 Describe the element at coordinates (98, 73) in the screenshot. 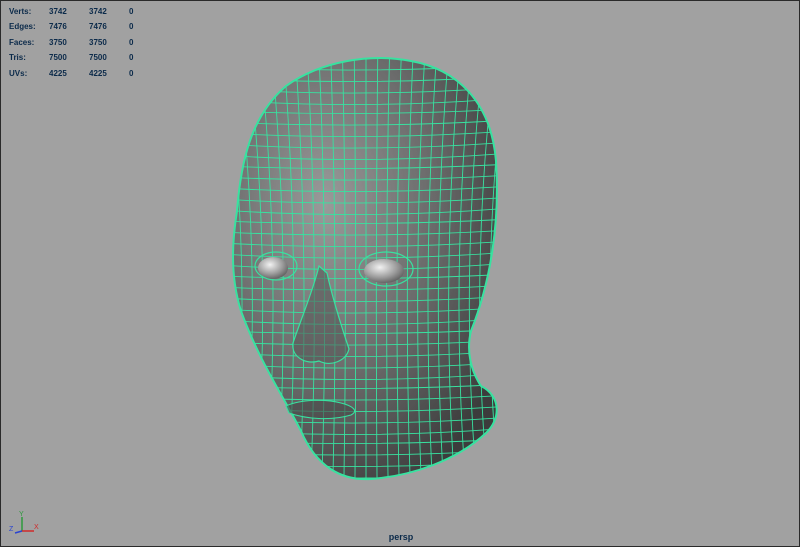

I see `hud-visible-count: 4225` at that location.